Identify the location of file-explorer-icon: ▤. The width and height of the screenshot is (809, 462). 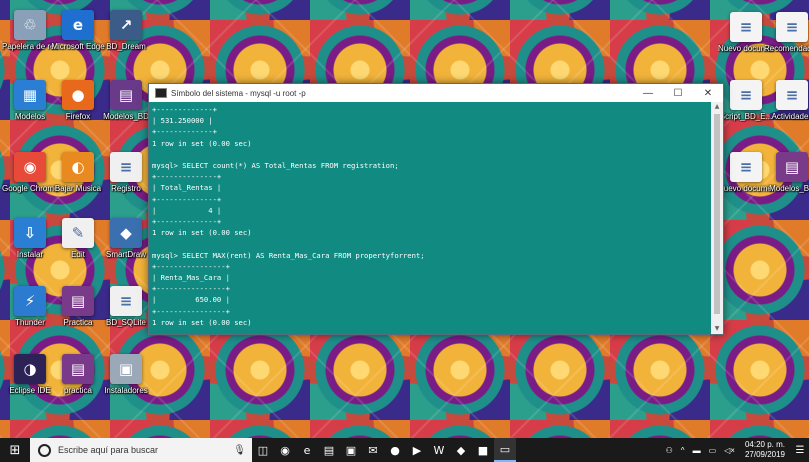
(329, 450).